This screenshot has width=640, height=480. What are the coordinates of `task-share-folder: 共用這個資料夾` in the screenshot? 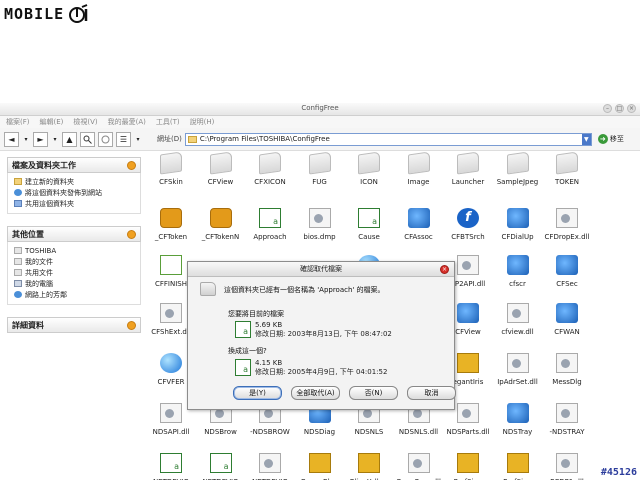 It's located at (75, 203).